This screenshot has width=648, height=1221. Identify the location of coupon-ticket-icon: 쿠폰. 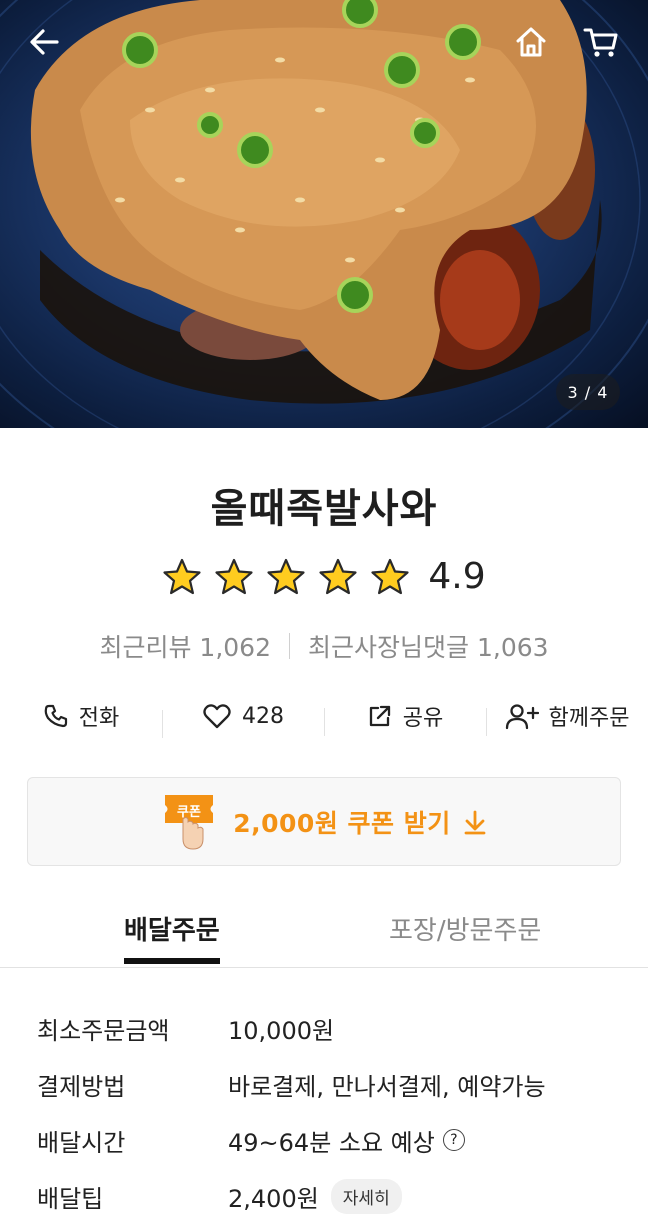
(189, 822).